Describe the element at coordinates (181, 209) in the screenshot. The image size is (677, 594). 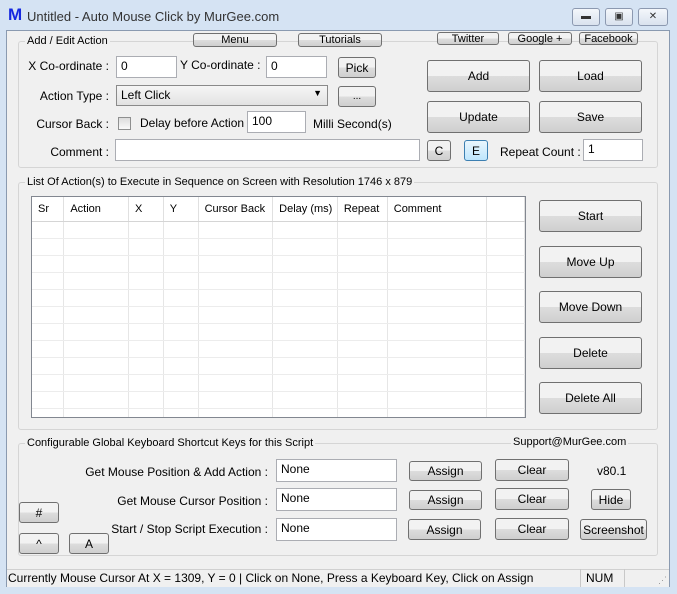
I see `column-header-y: Y` at that location.